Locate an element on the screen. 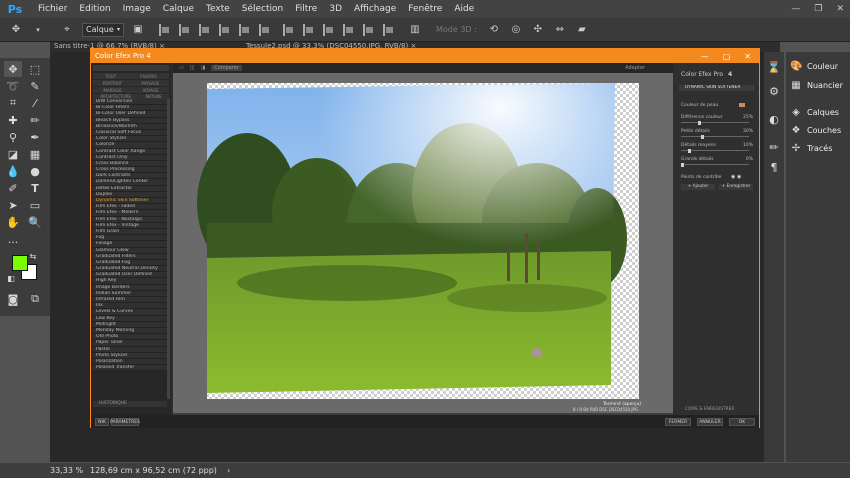 The width and height of the screenshot is (850, 478). panel-calques: ◈ Calques is located at coordinates (814, 112).